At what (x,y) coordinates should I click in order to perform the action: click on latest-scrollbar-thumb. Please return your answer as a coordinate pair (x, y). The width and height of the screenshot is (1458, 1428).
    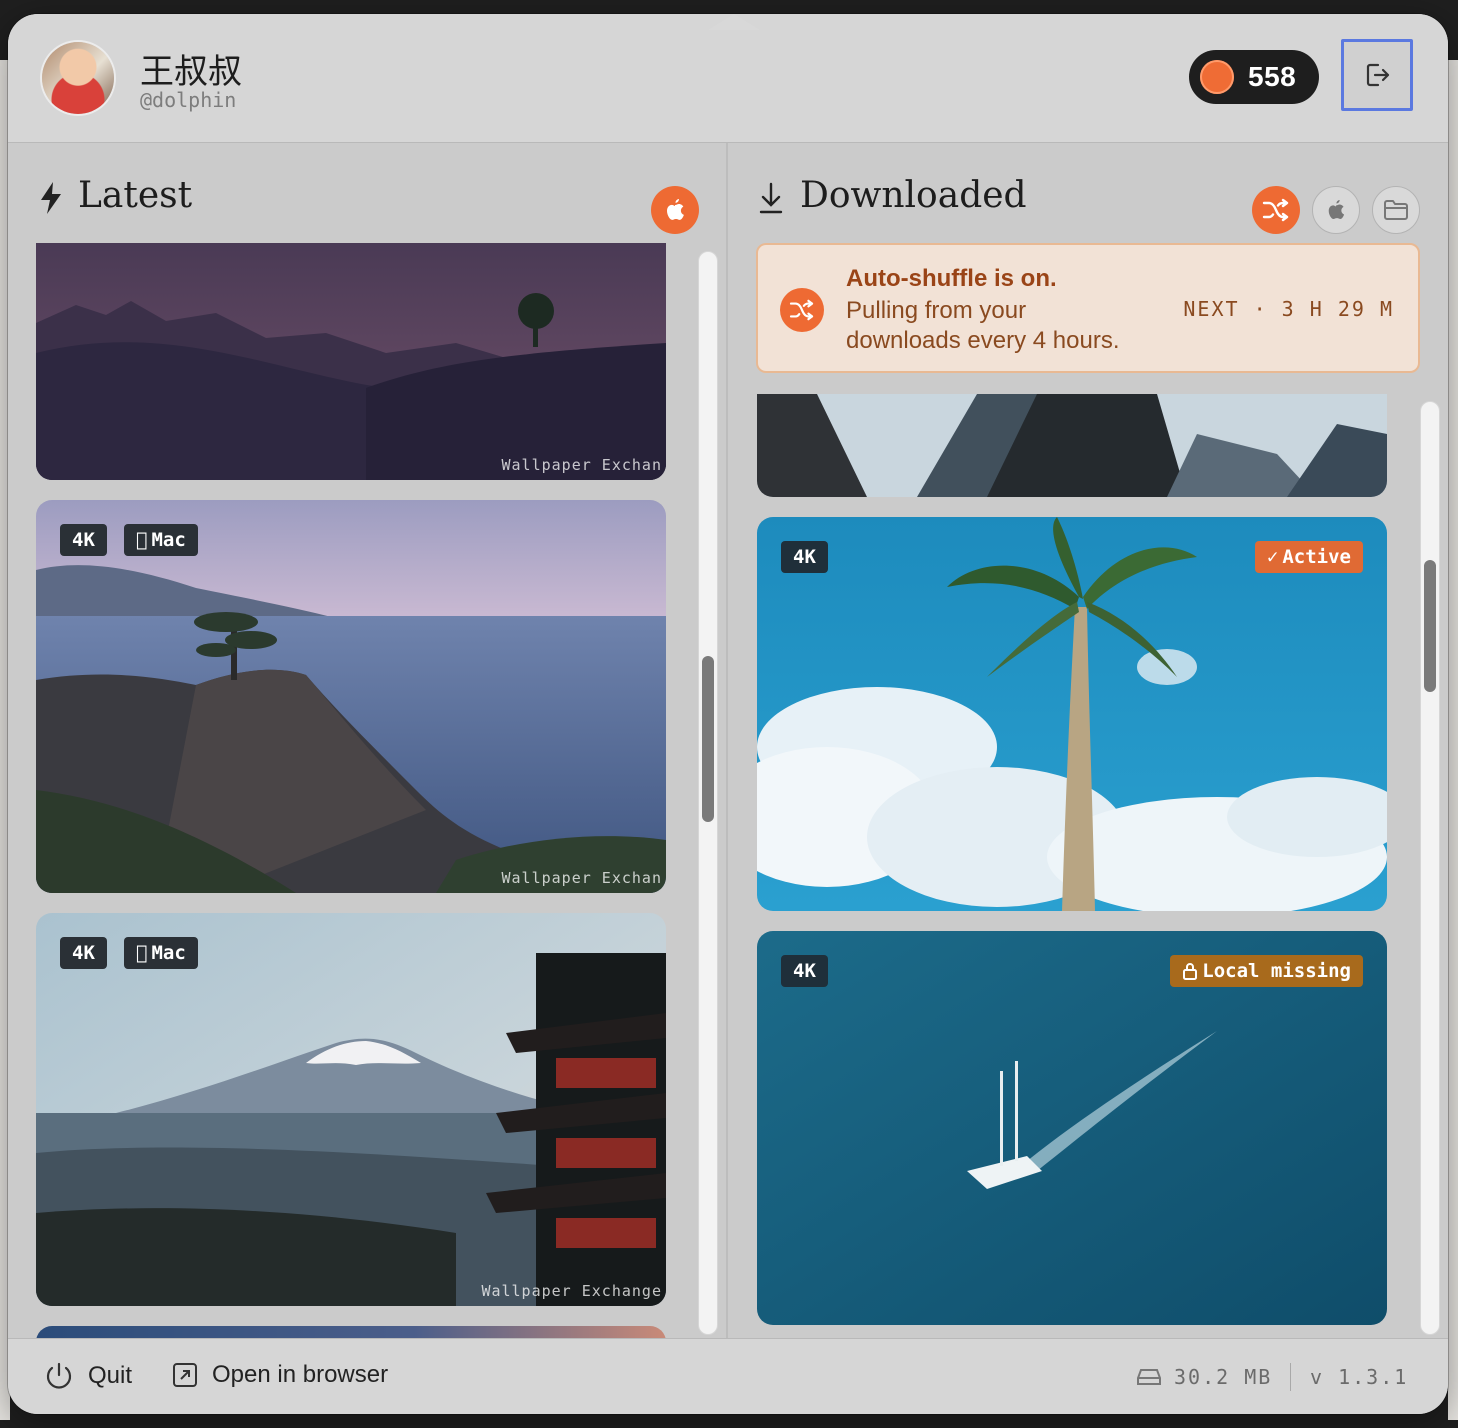
    Looking at the image, I should click on (708, 739).